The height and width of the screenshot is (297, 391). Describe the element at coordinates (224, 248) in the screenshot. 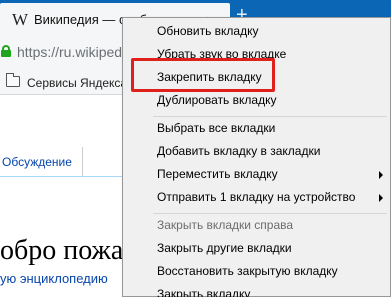

I see `menu-item-label: Закрыть другие вкладки` at that location.